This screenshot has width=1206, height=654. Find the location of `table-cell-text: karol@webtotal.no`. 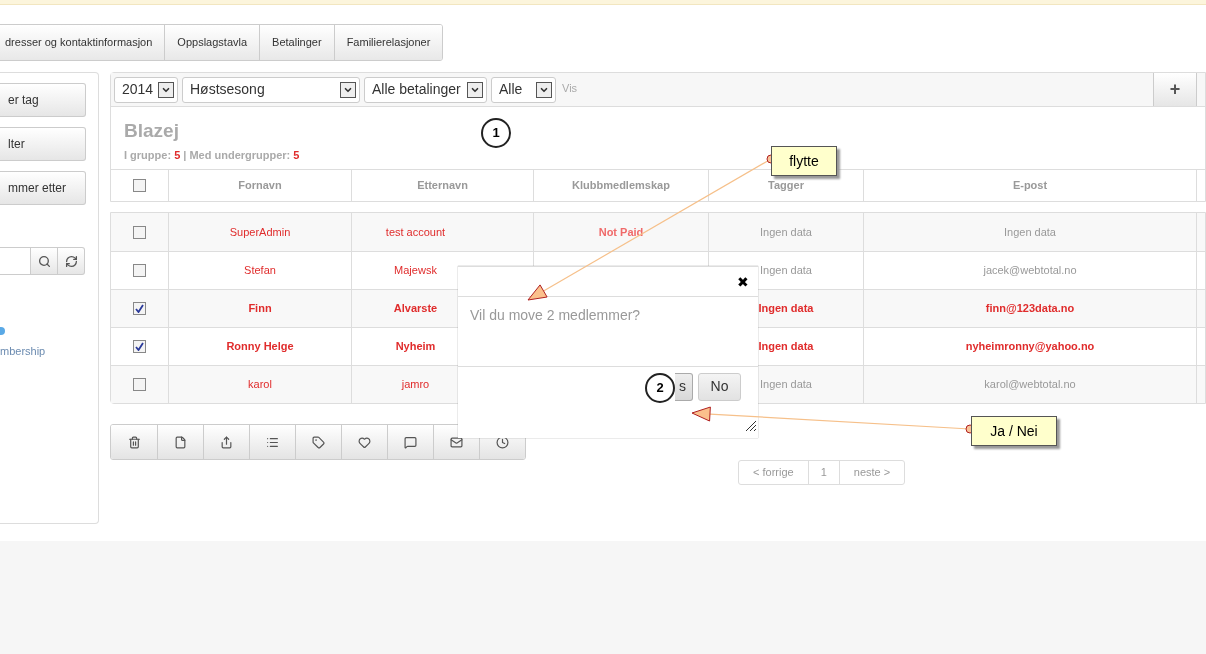

table-cell-text: karol@webtotal.no is located at coordinates (1030, 385).